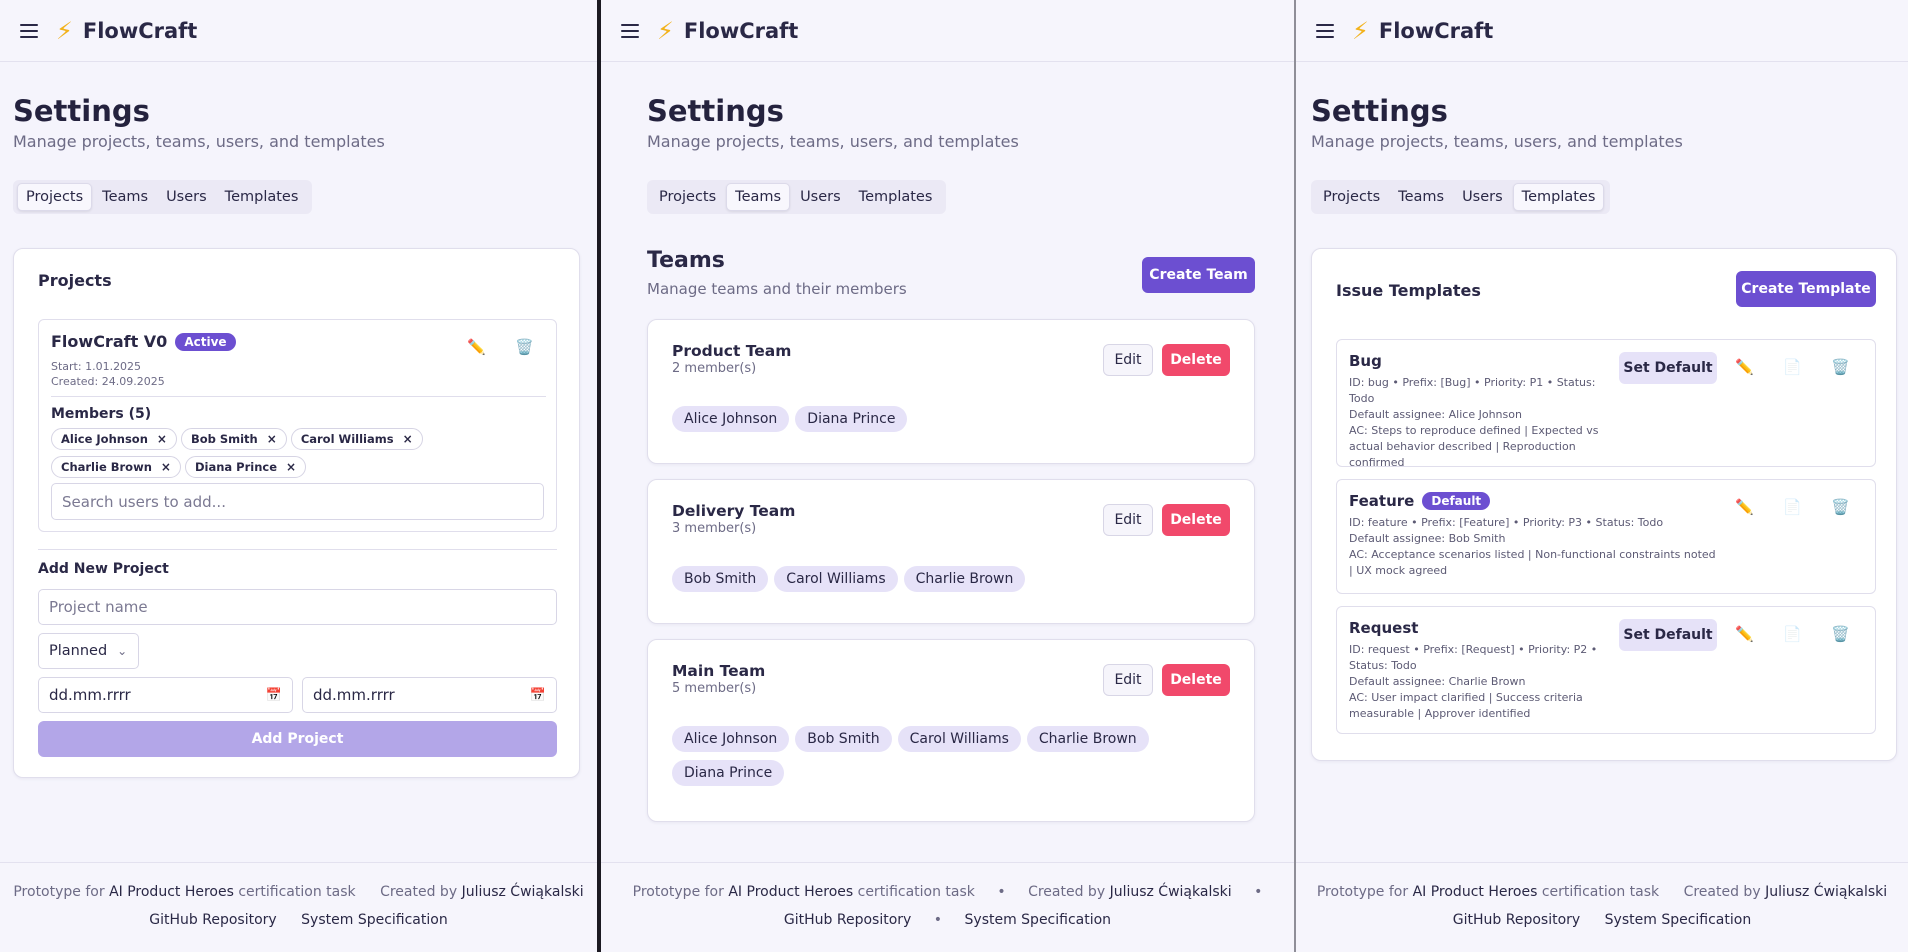 The height and width of the screenshot is (952, 1908). Describe the element at coordinates (1806, 289) in the screenshot. I see `create-template-button: Create Template` at that location.